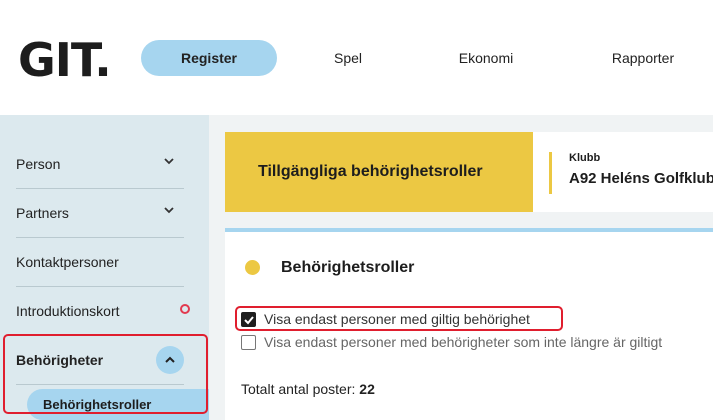  Describe the element at coordinates (105, 374) in the screenshot. I see `highlight-box-sidebar` at that location.